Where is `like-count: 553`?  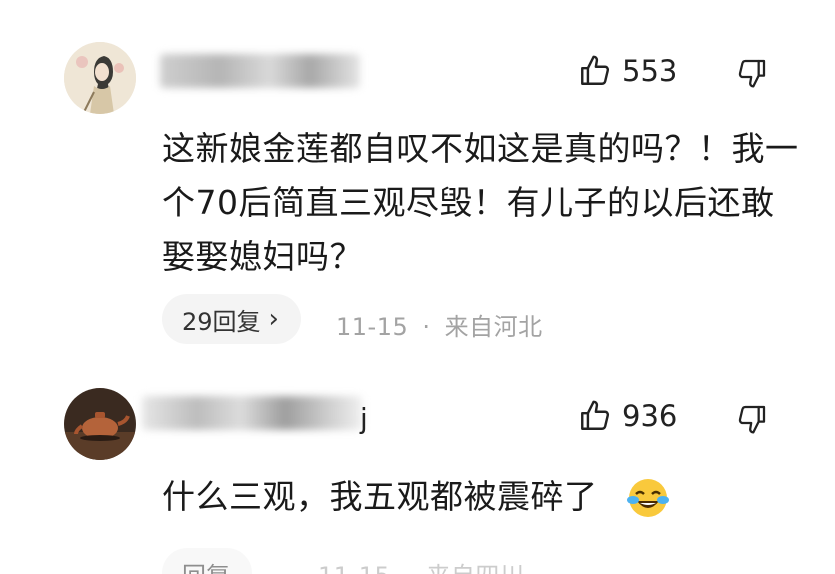
like-count: 553 is located at coordinates (650, 71).